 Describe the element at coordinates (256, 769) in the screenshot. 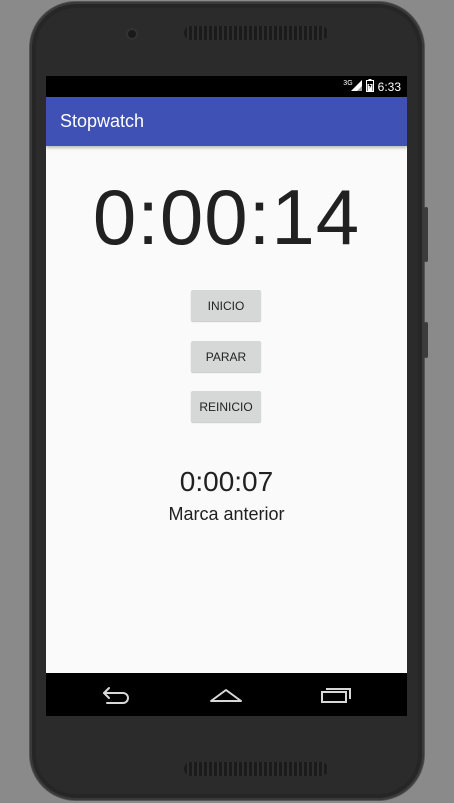

I see `bottom-speaker-grille` at that location.